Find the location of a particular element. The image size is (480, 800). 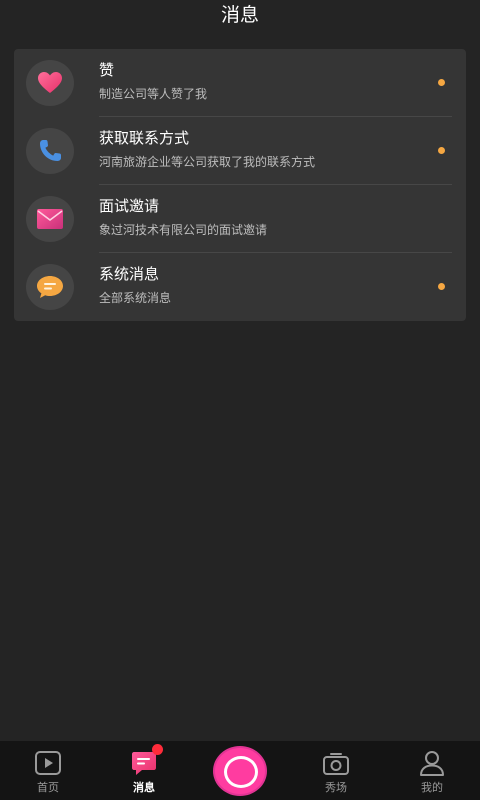

message-item-contact: 获取联系方式 河南旅游企业等公司获取了我的联系方式 is located at coordinates (240, 151).